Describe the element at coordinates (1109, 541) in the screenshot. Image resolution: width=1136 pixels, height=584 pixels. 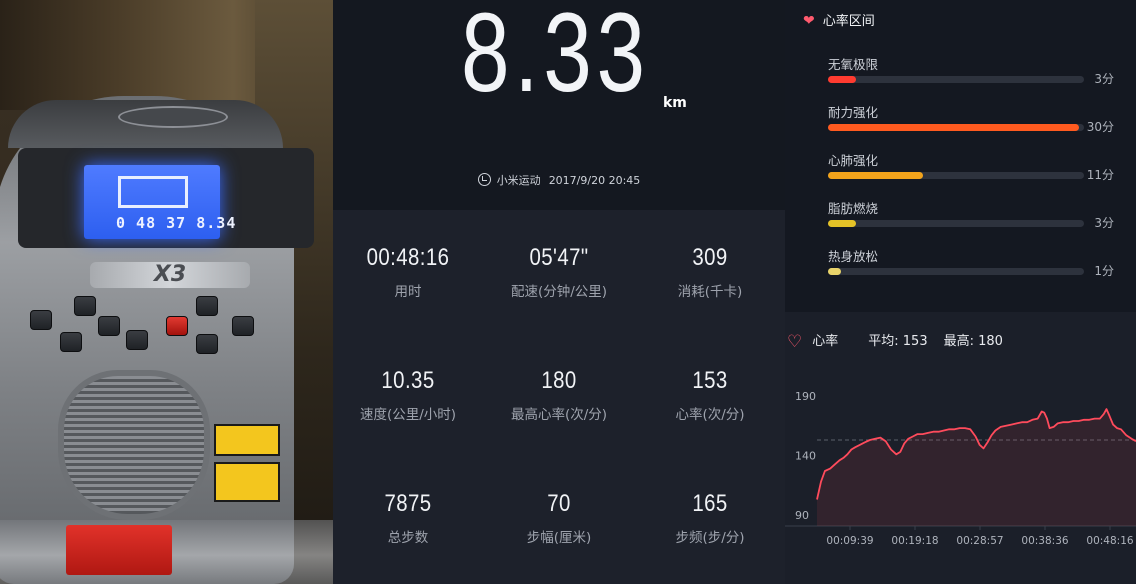
I see `x-tick-label: 00:48:16` at that location.